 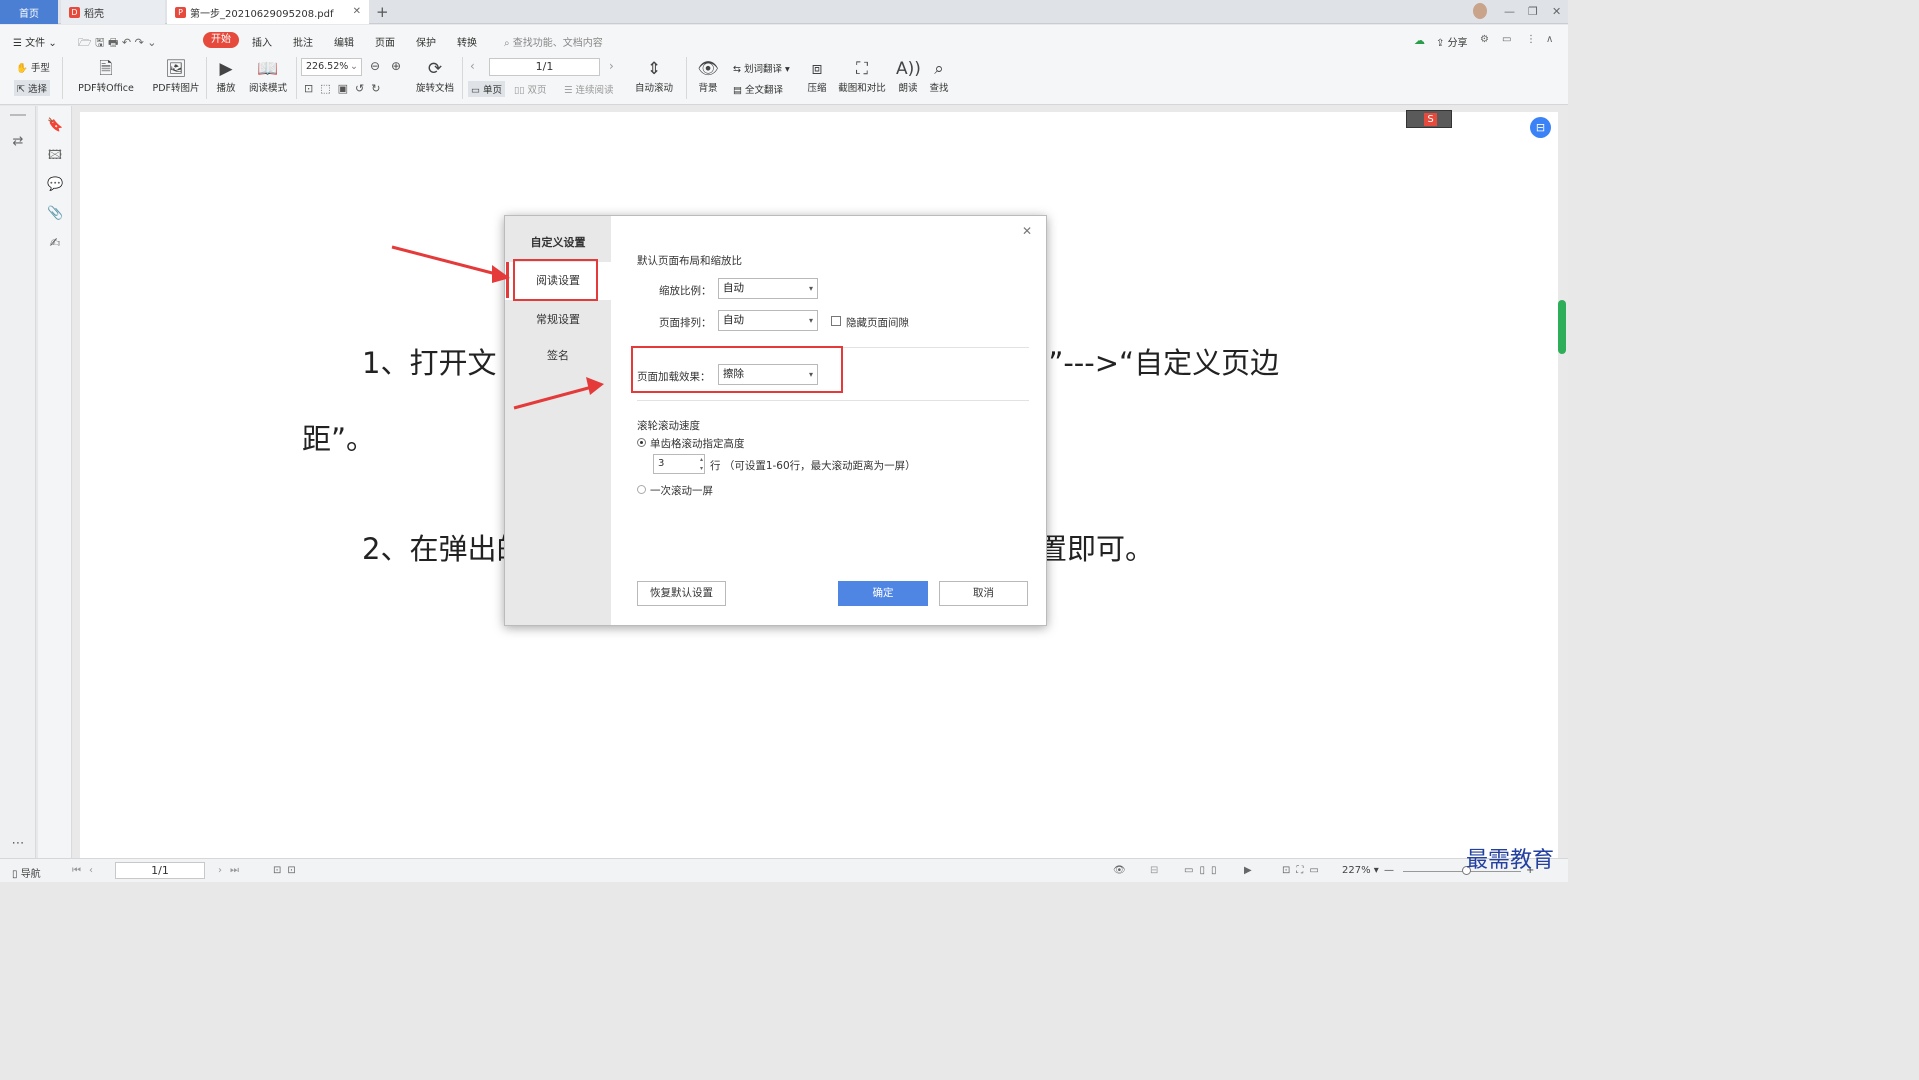 I want to click on page-arrange-select: 自动 ▾, so click(x=768, y=320).